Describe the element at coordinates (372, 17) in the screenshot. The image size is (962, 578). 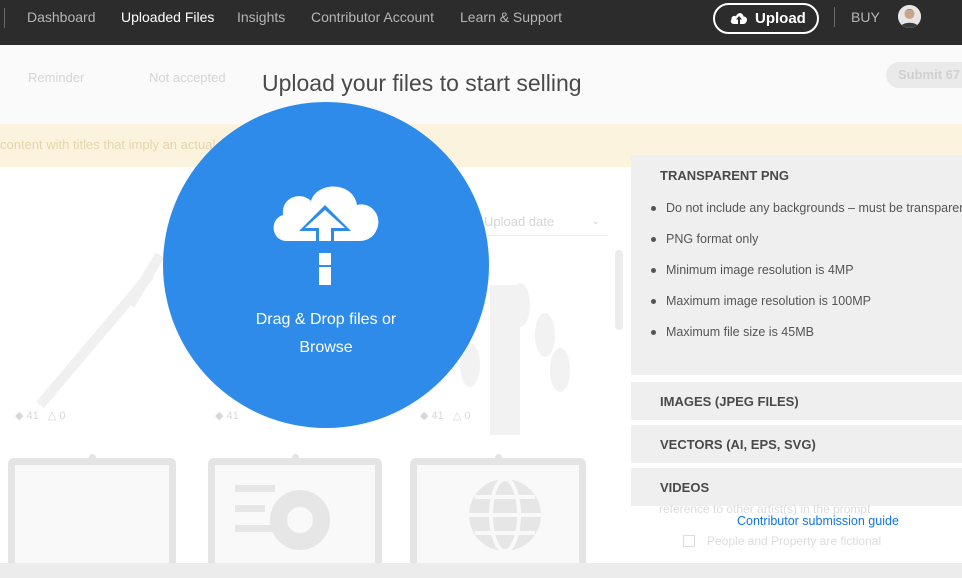
I see `nav-link-contributor-account: Contributor Account` at that location.